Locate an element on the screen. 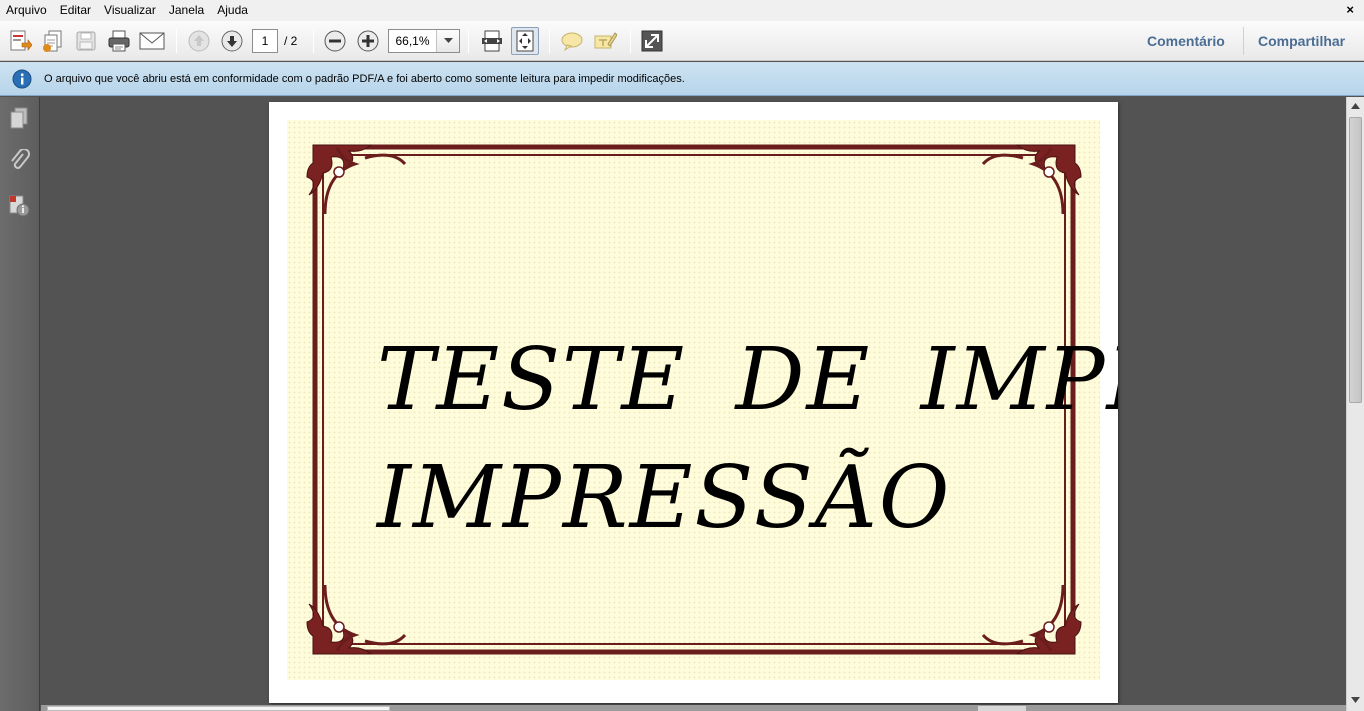 This screenshot has width=1364, height=711. full-screen-icon is located at coordinates (652, 41).